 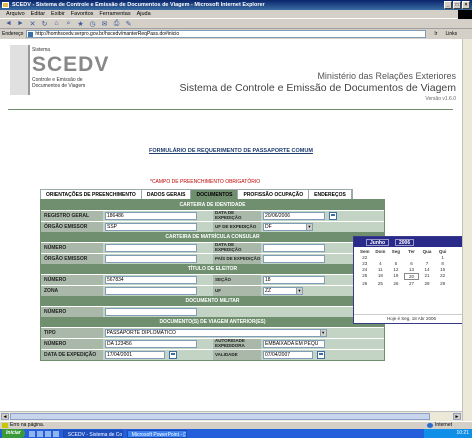 What do you see at coordinates (365, 251) in the screenshot?
I see `weekday-header: Sem` at bounding box center [365, 251].